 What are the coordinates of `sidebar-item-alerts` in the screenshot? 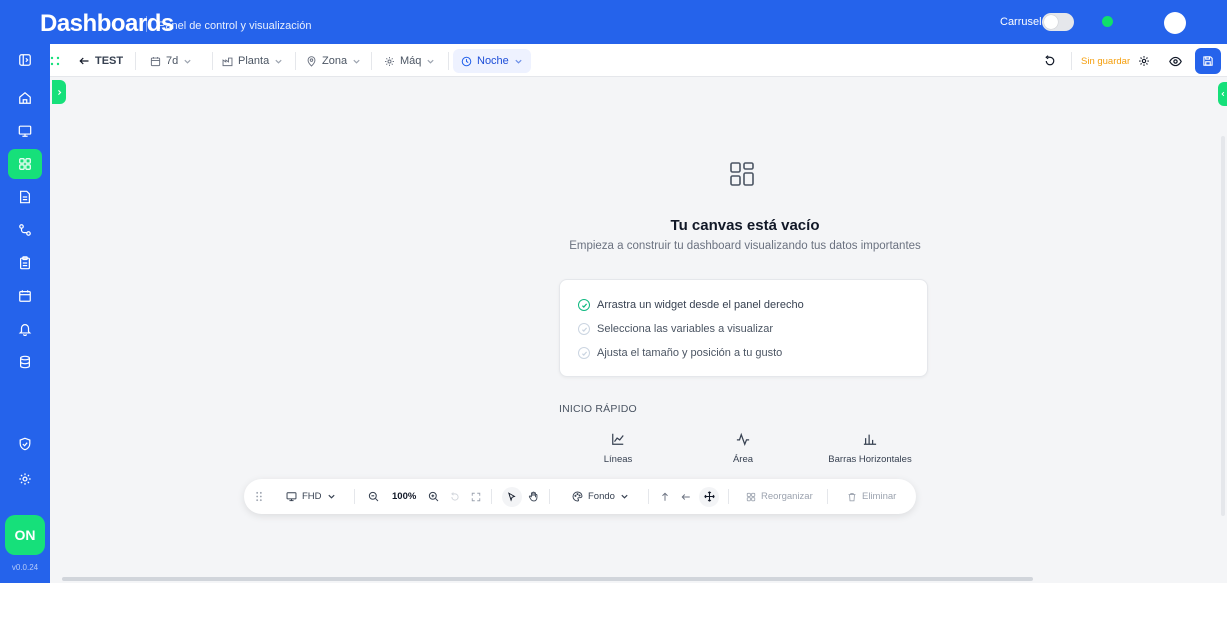 It's located at (25, 329).